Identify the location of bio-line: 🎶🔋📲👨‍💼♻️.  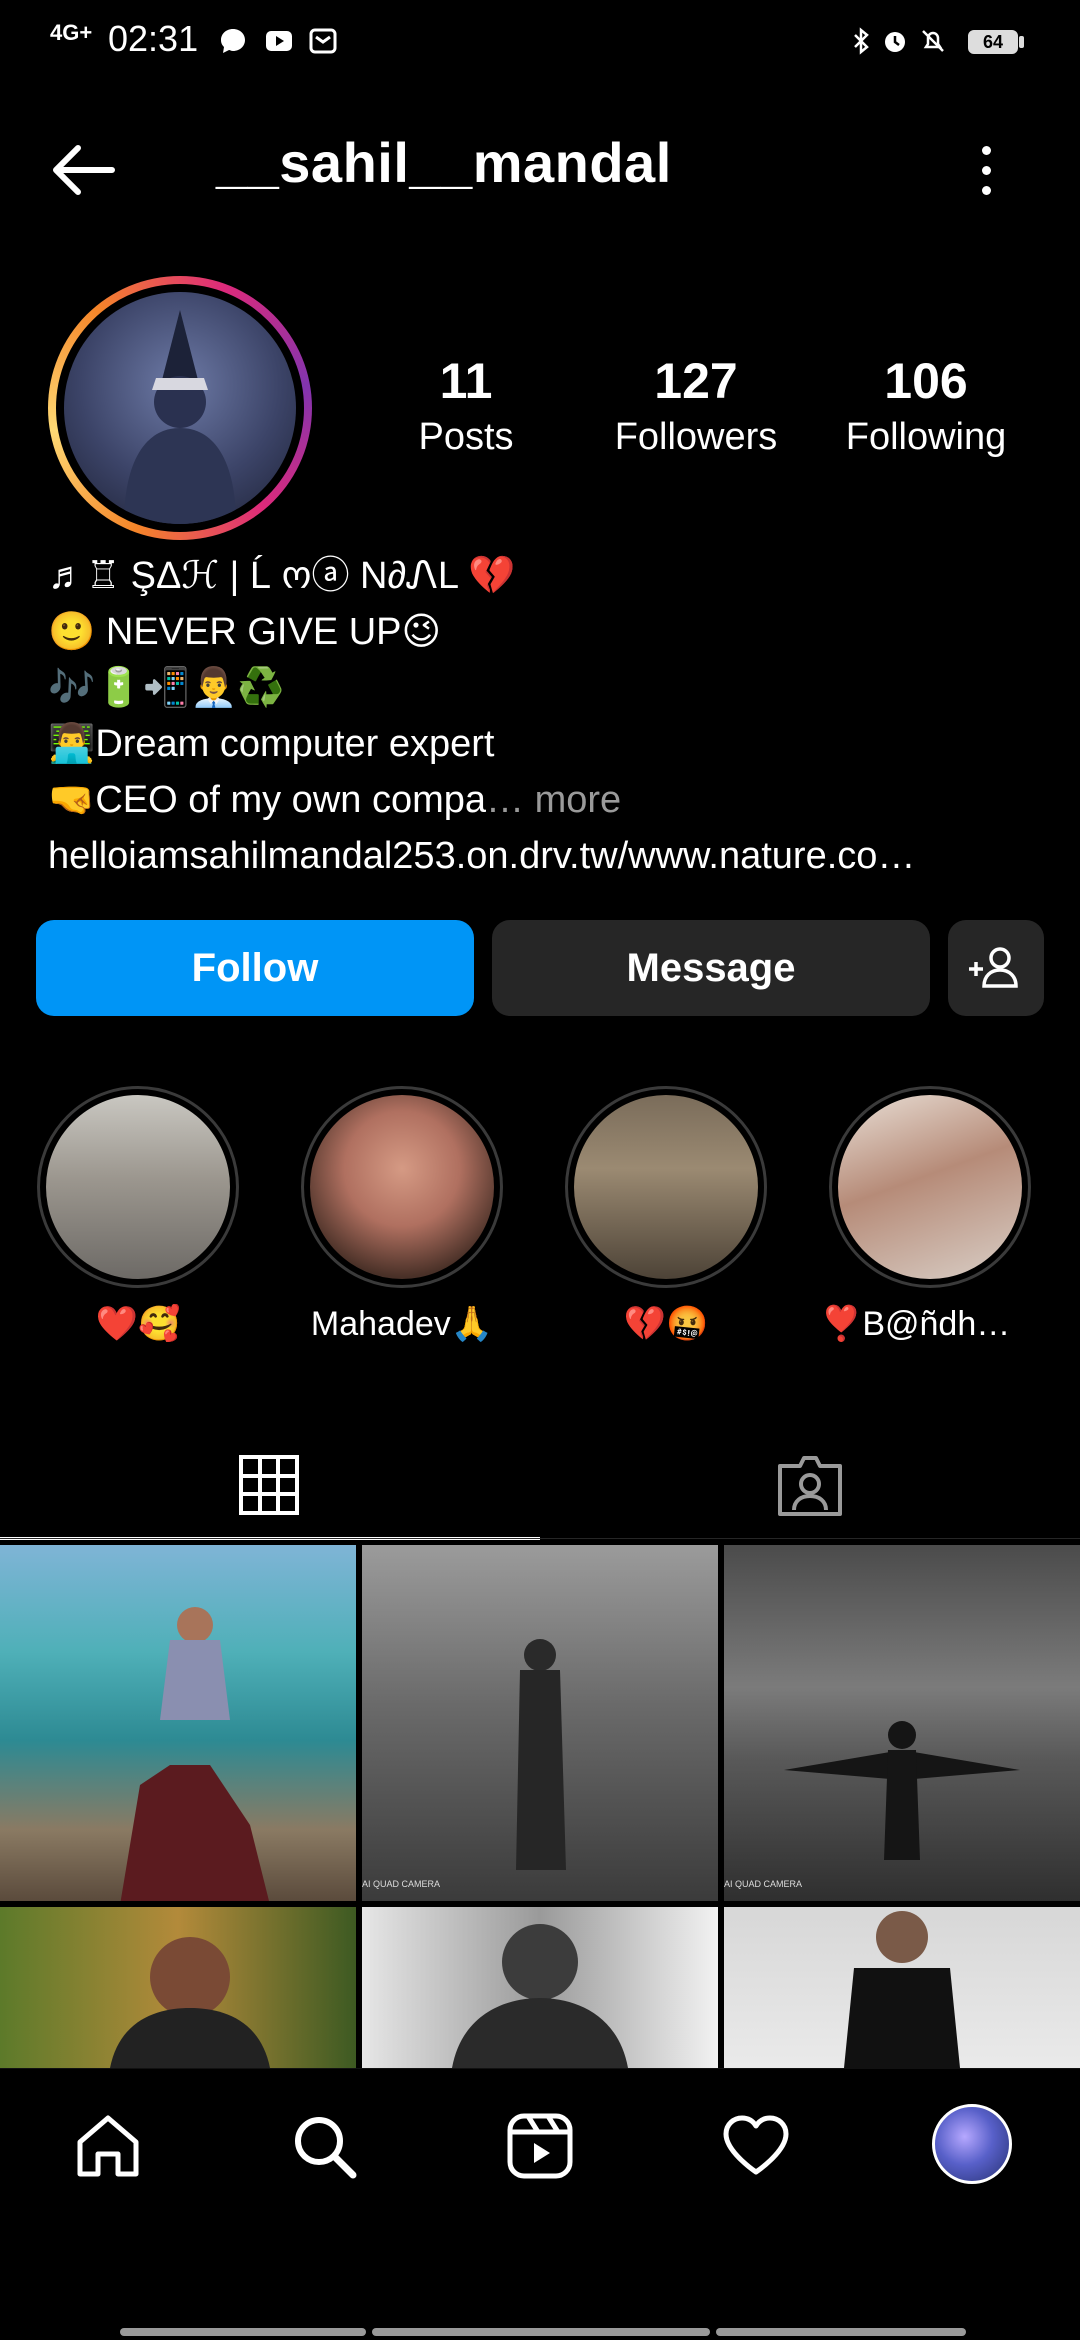
(166, 688).